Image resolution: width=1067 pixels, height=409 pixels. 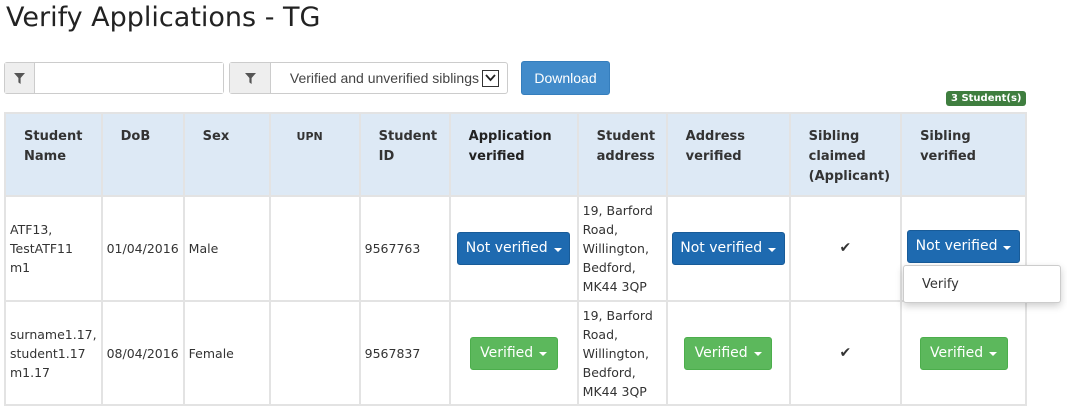 I want to click on sib-verified-dropdown: Not verified, so click(x=964, y=246).